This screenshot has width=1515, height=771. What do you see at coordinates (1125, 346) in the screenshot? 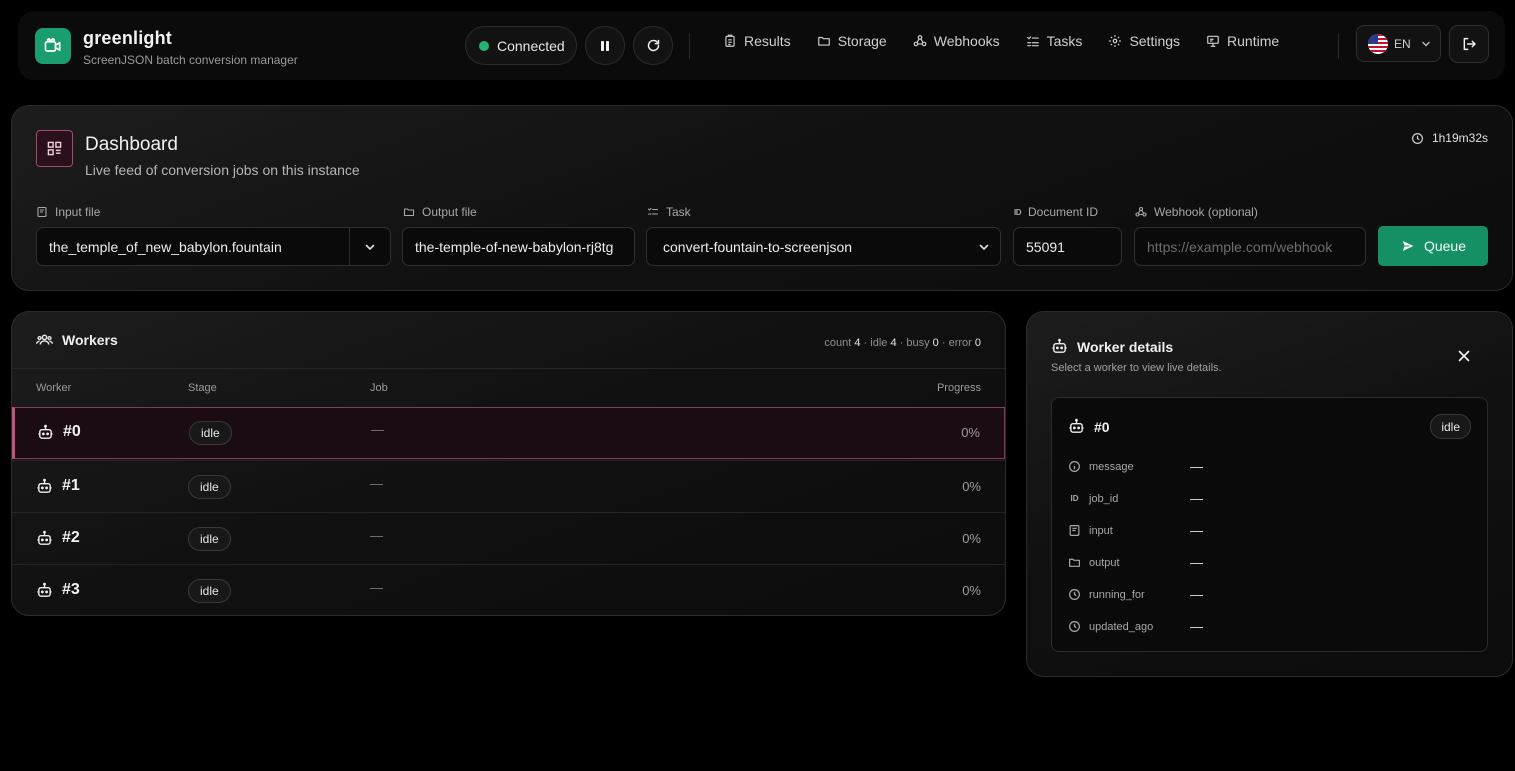
I see `details-title: Worker details` at bounding box center [1125, 346].